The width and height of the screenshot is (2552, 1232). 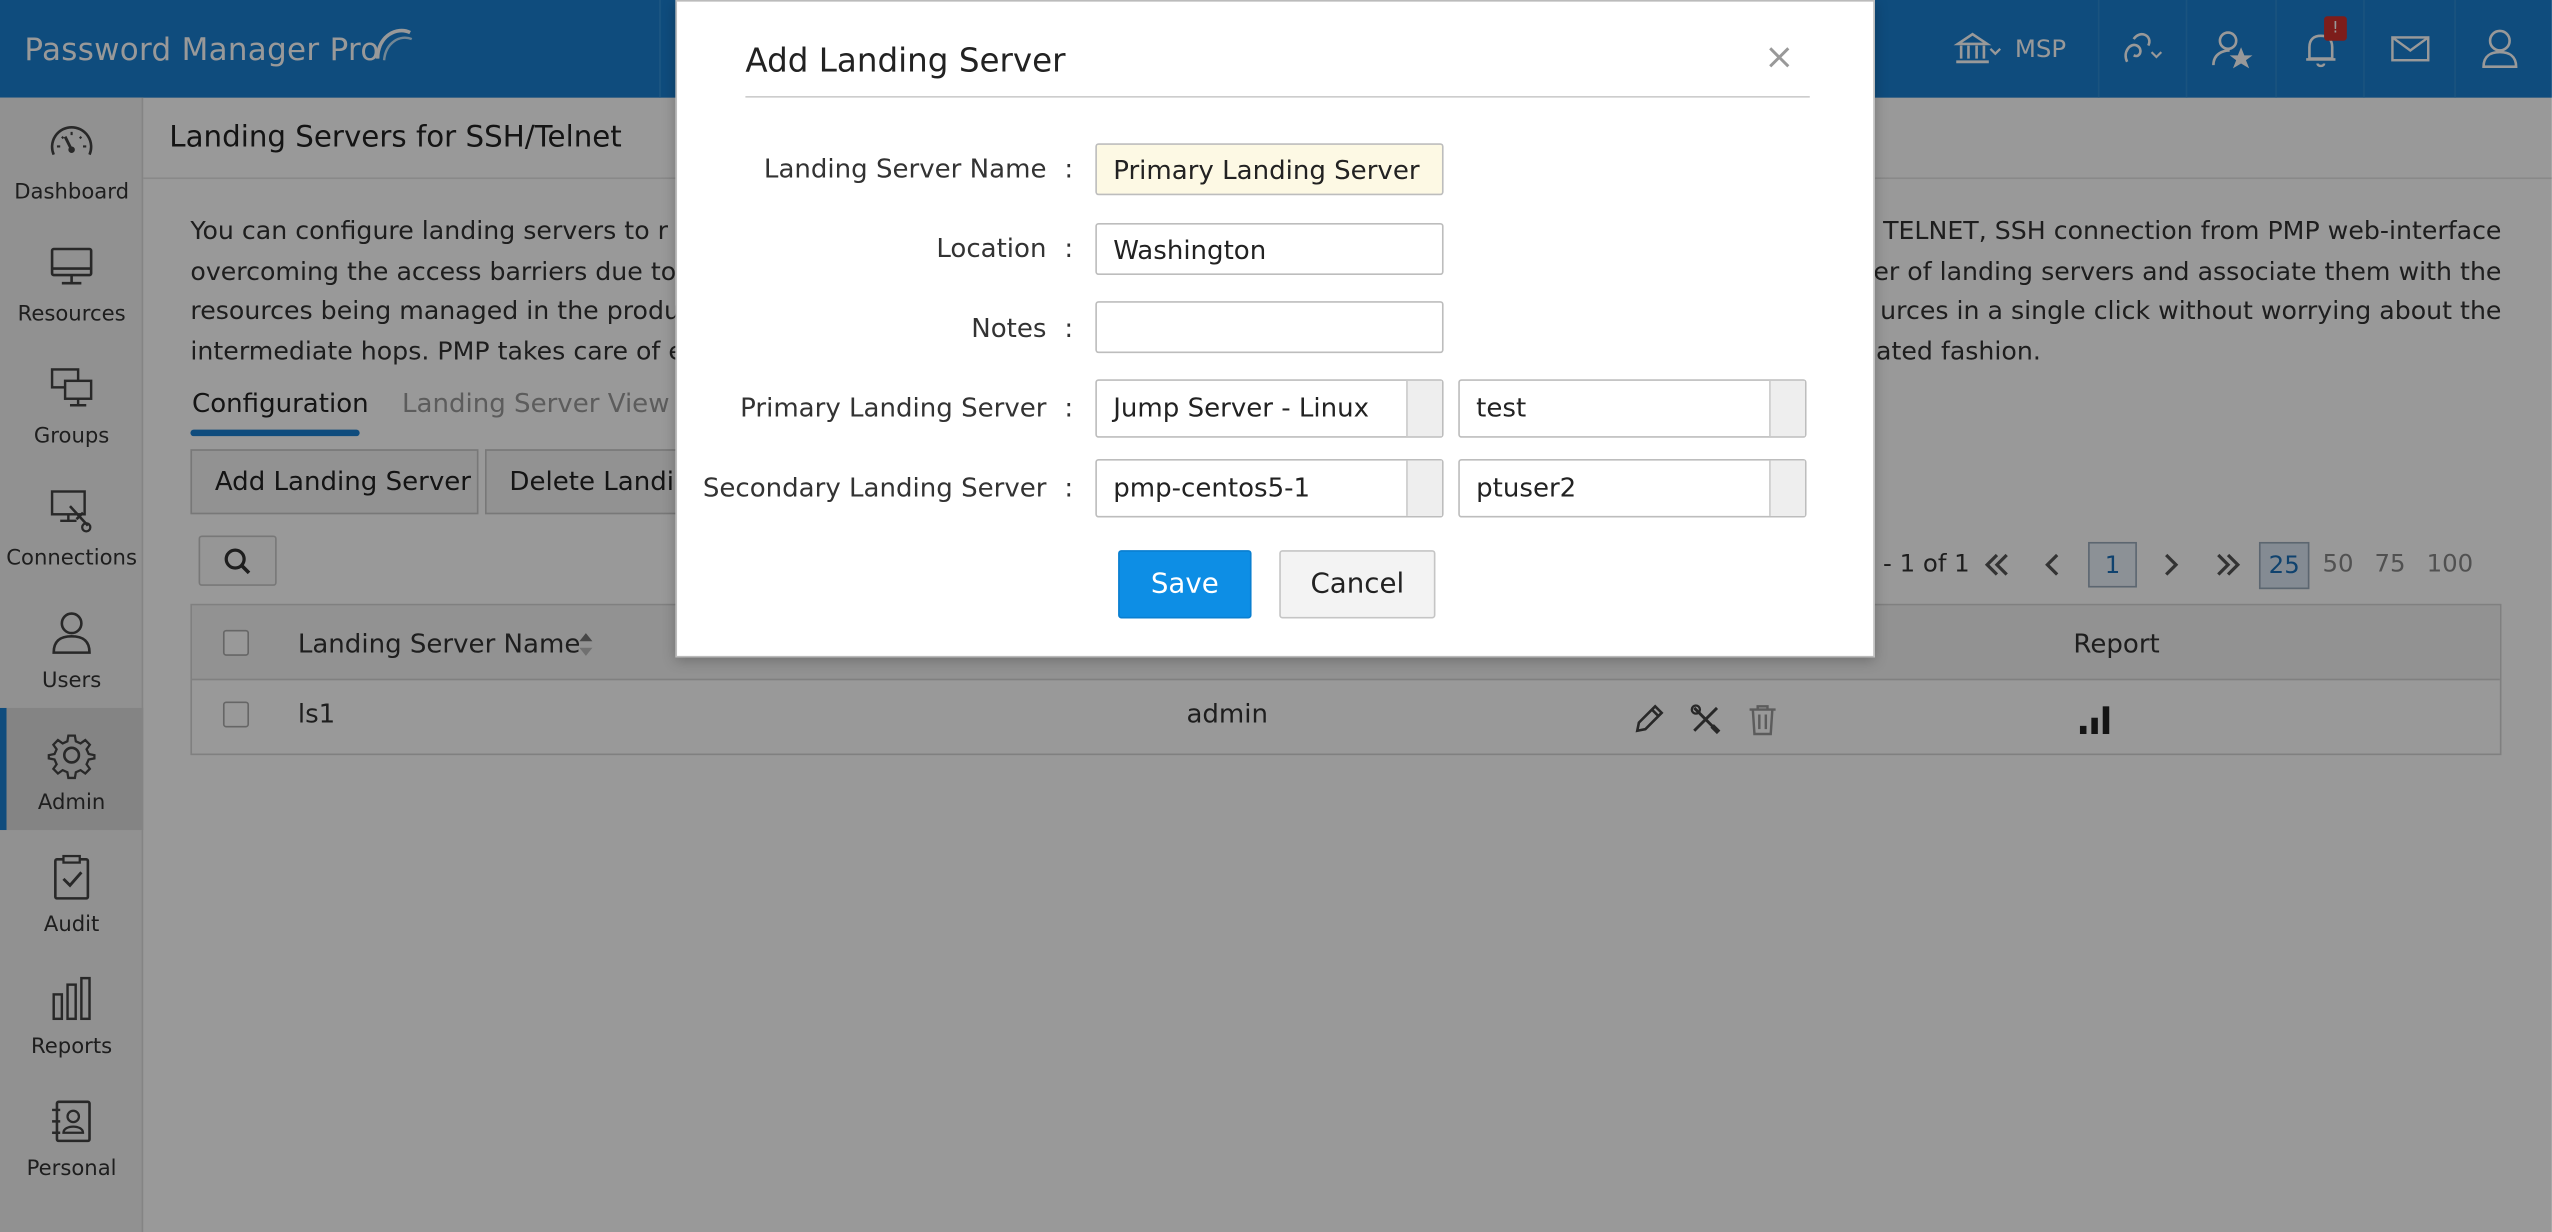 I want to click on location-input, so click(x=1269, y=249).